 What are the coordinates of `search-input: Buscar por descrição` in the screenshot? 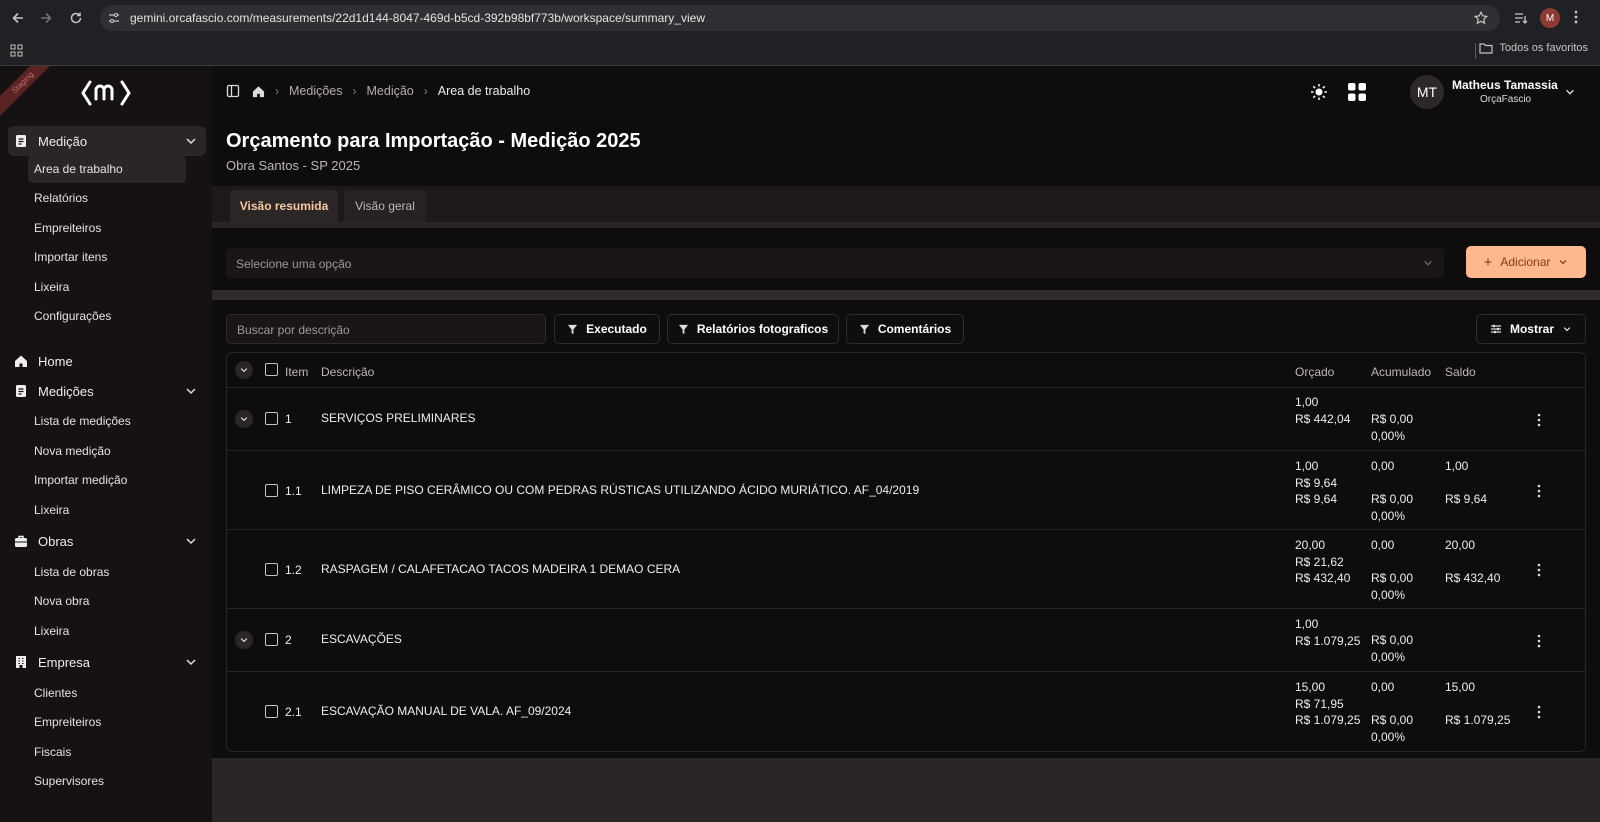 It's located at (386, 329).